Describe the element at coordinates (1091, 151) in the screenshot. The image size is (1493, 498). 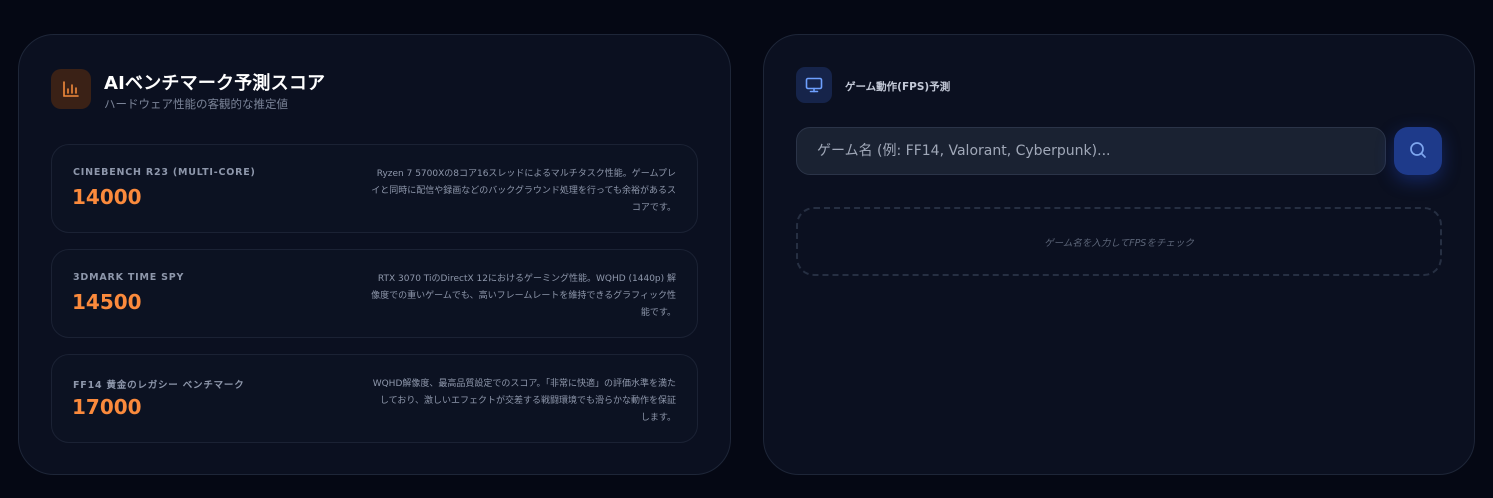
I see `game-search-input` at that location.